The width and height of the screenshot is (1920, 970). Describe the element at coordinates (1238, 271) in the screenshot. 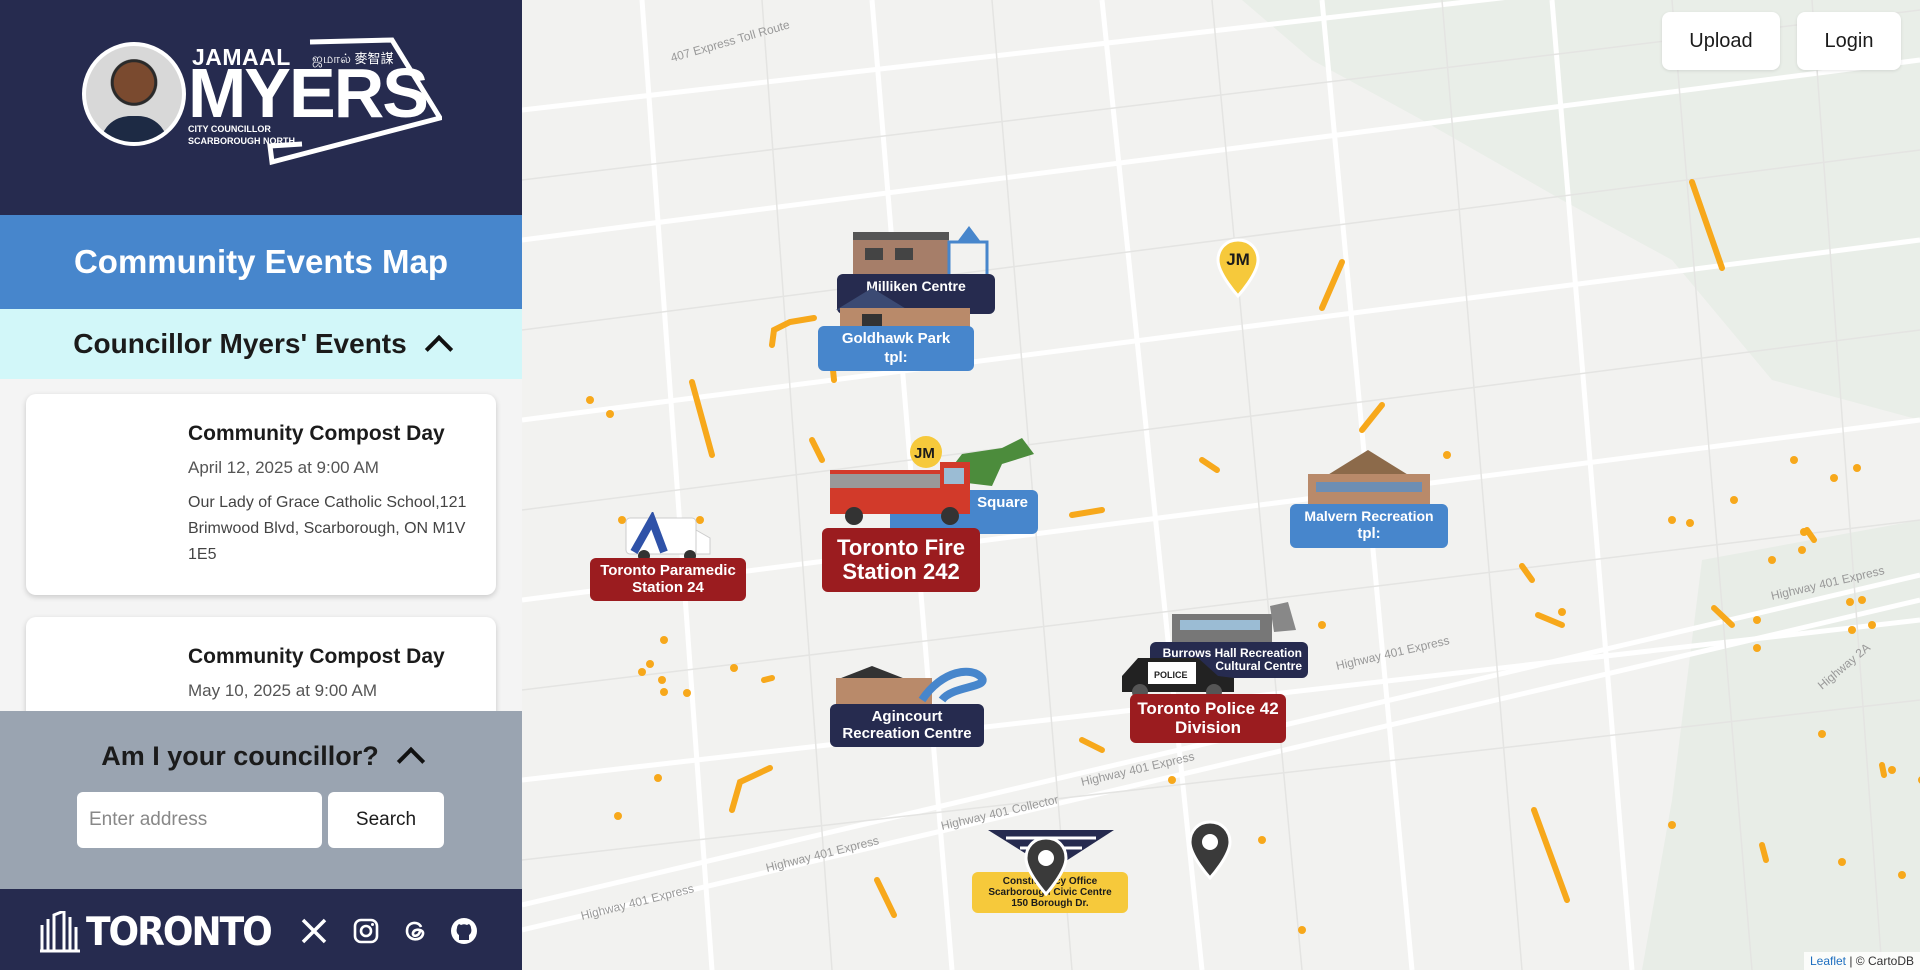

I see `councillor-pin-marker: JM` at that location.